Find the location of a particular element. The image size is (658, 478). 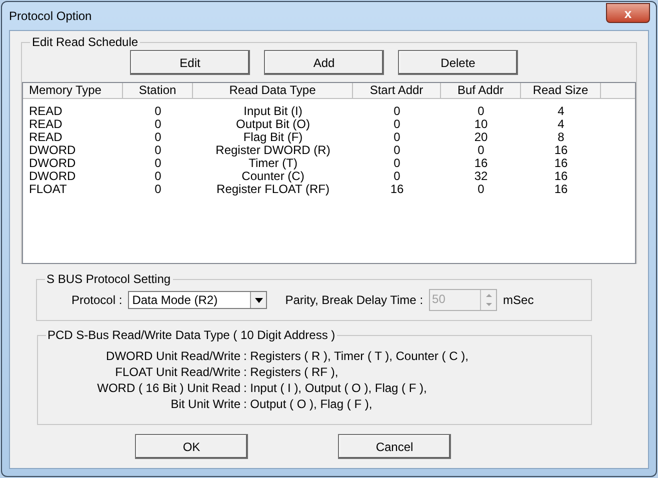

table-cell: FLOAT is located at coordinates (48, 189).